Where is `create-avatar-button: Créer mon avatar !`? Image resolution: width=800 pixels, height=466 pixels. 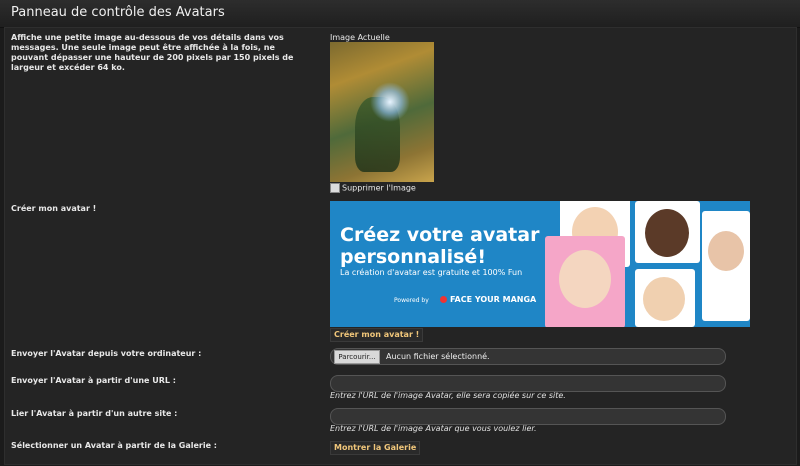
create-avatar-button: Créer mon avatar ! is located at coordinates (377, 335).